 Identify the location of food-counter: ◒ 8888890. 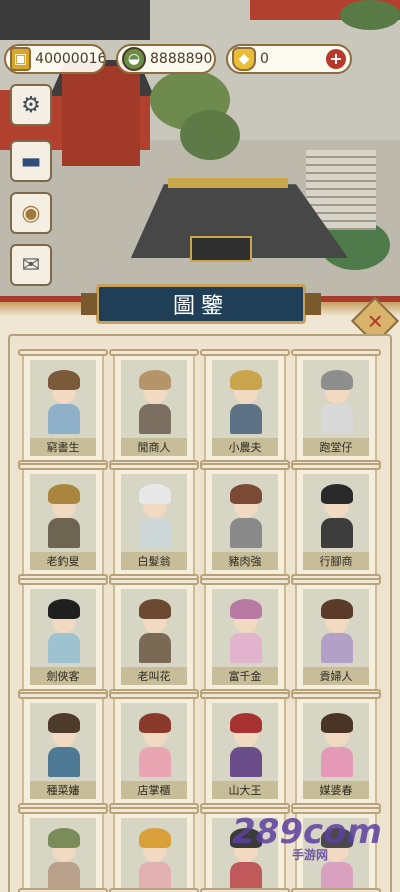
(166, 59).